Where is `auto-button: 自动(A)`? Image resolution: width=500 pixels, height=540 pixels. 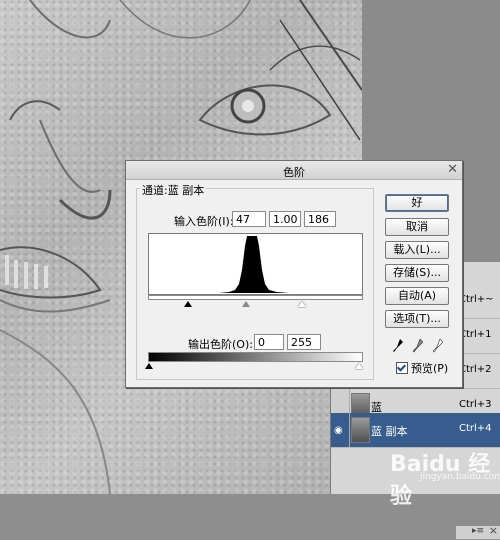
auto-button: 自动(A) is located at coordinates (417, 296).